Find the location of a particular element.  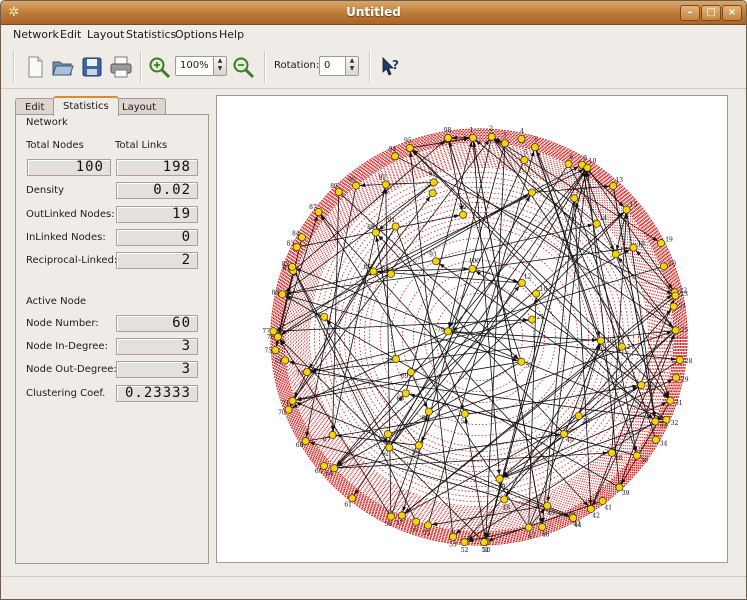

menu-layout: Layout is located at coordinates (105, 34).